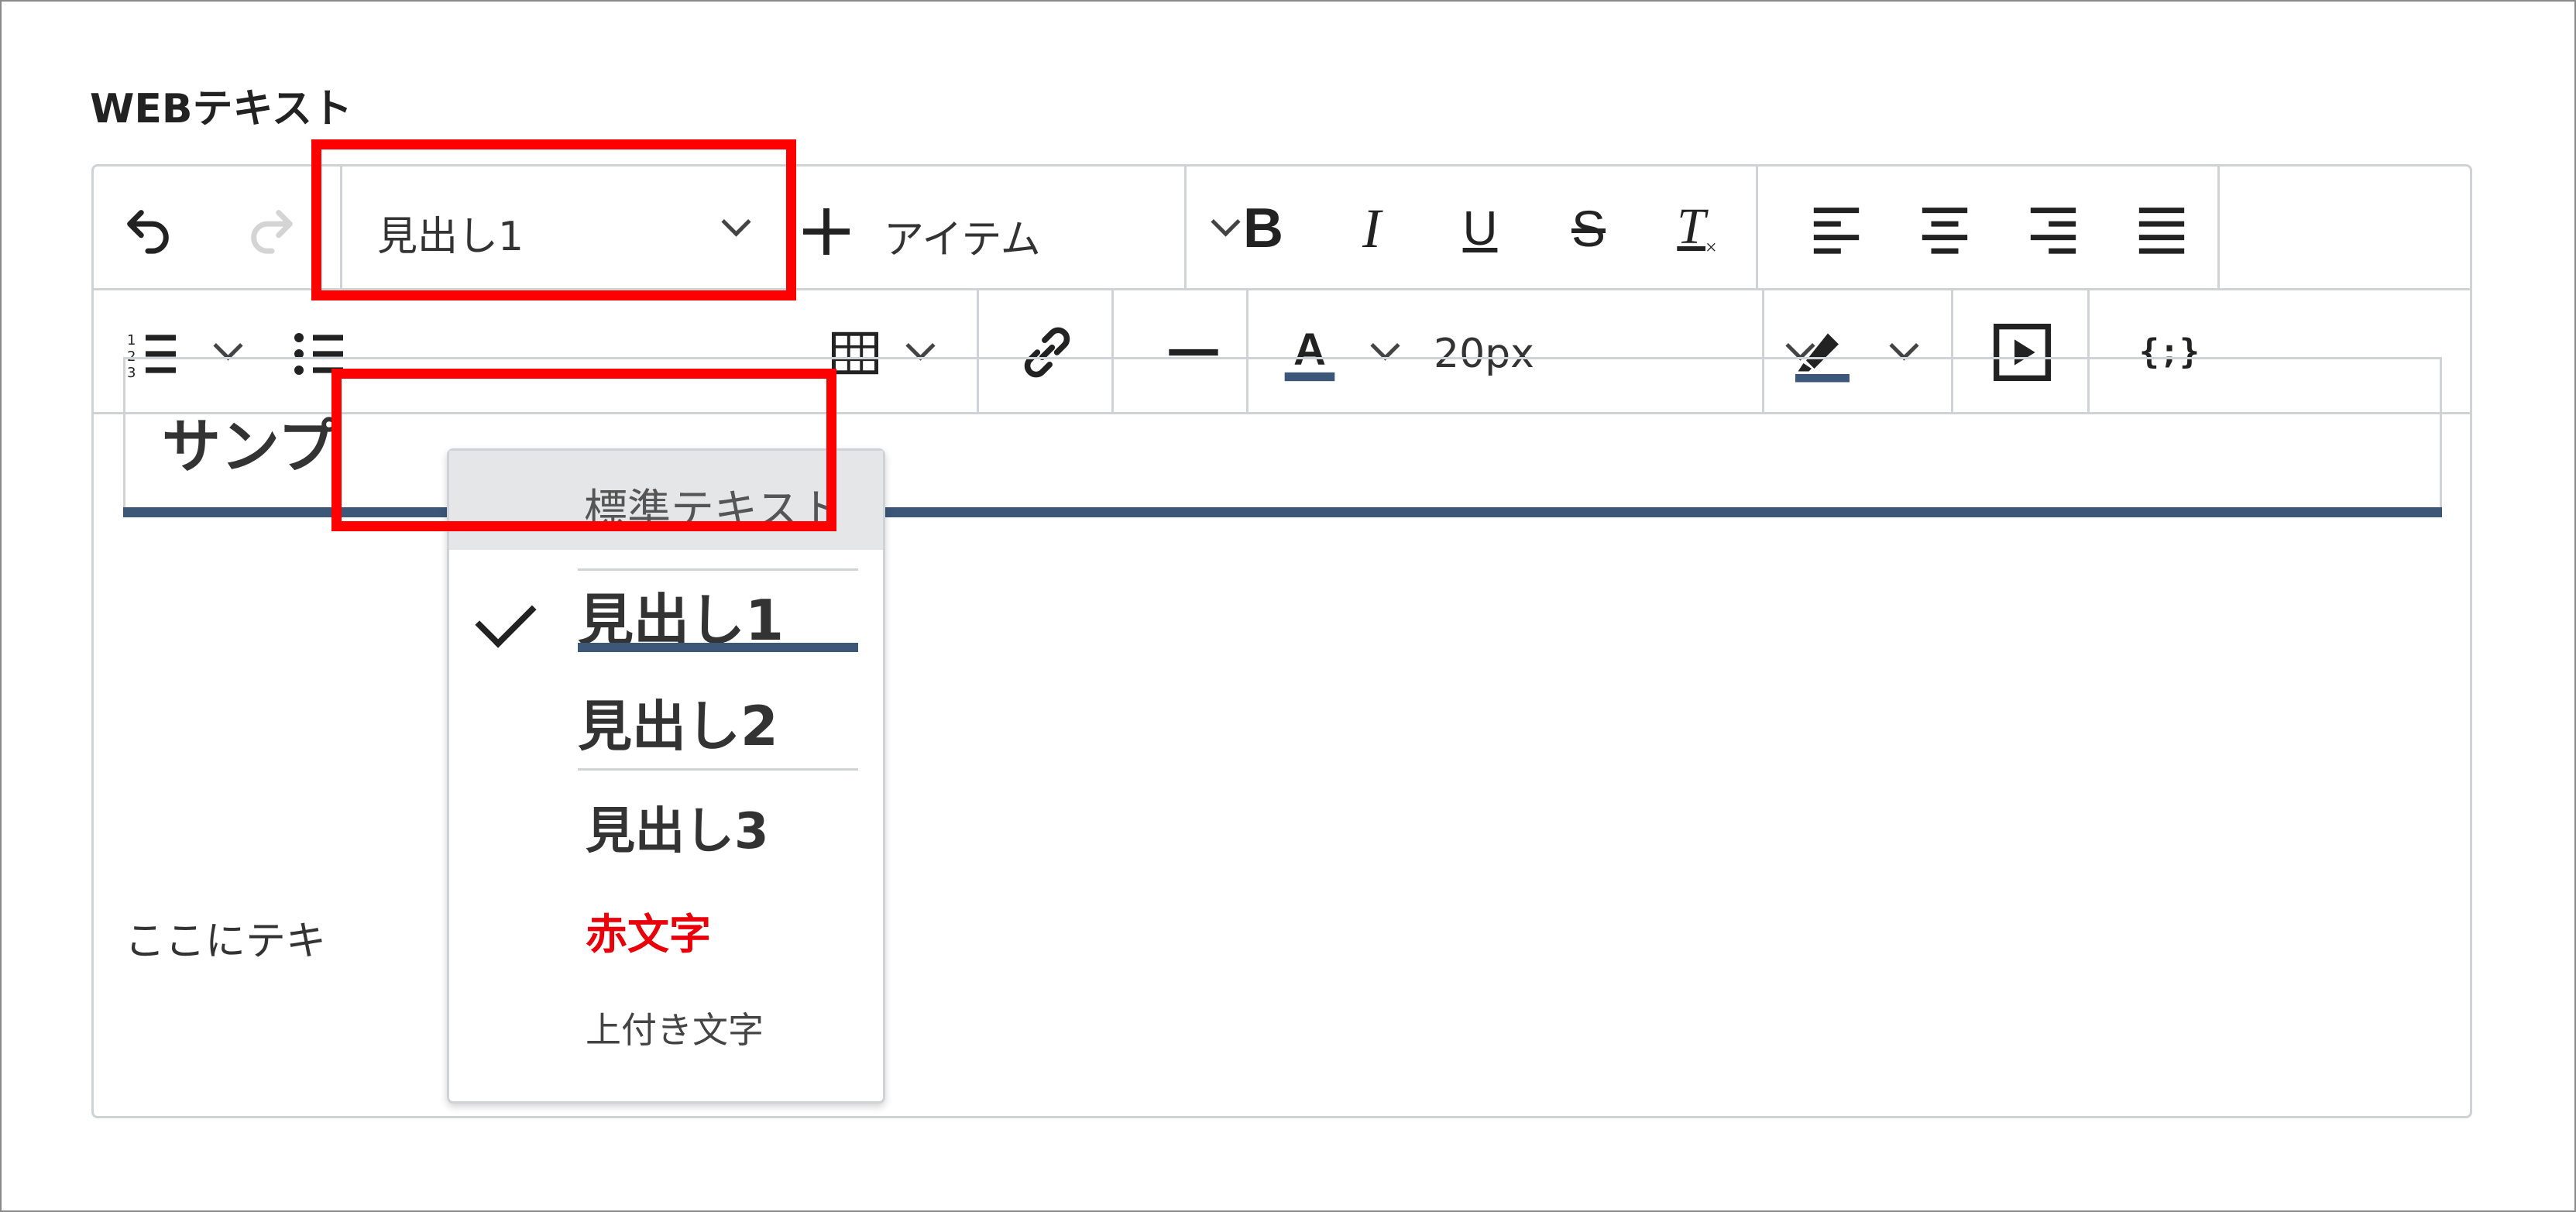 This screenshot has width=2576, height=1212. What do you see at coordinates (131, 340) in the screenshot?
I see `svg-text: 1` at bounding box center [131, 340].